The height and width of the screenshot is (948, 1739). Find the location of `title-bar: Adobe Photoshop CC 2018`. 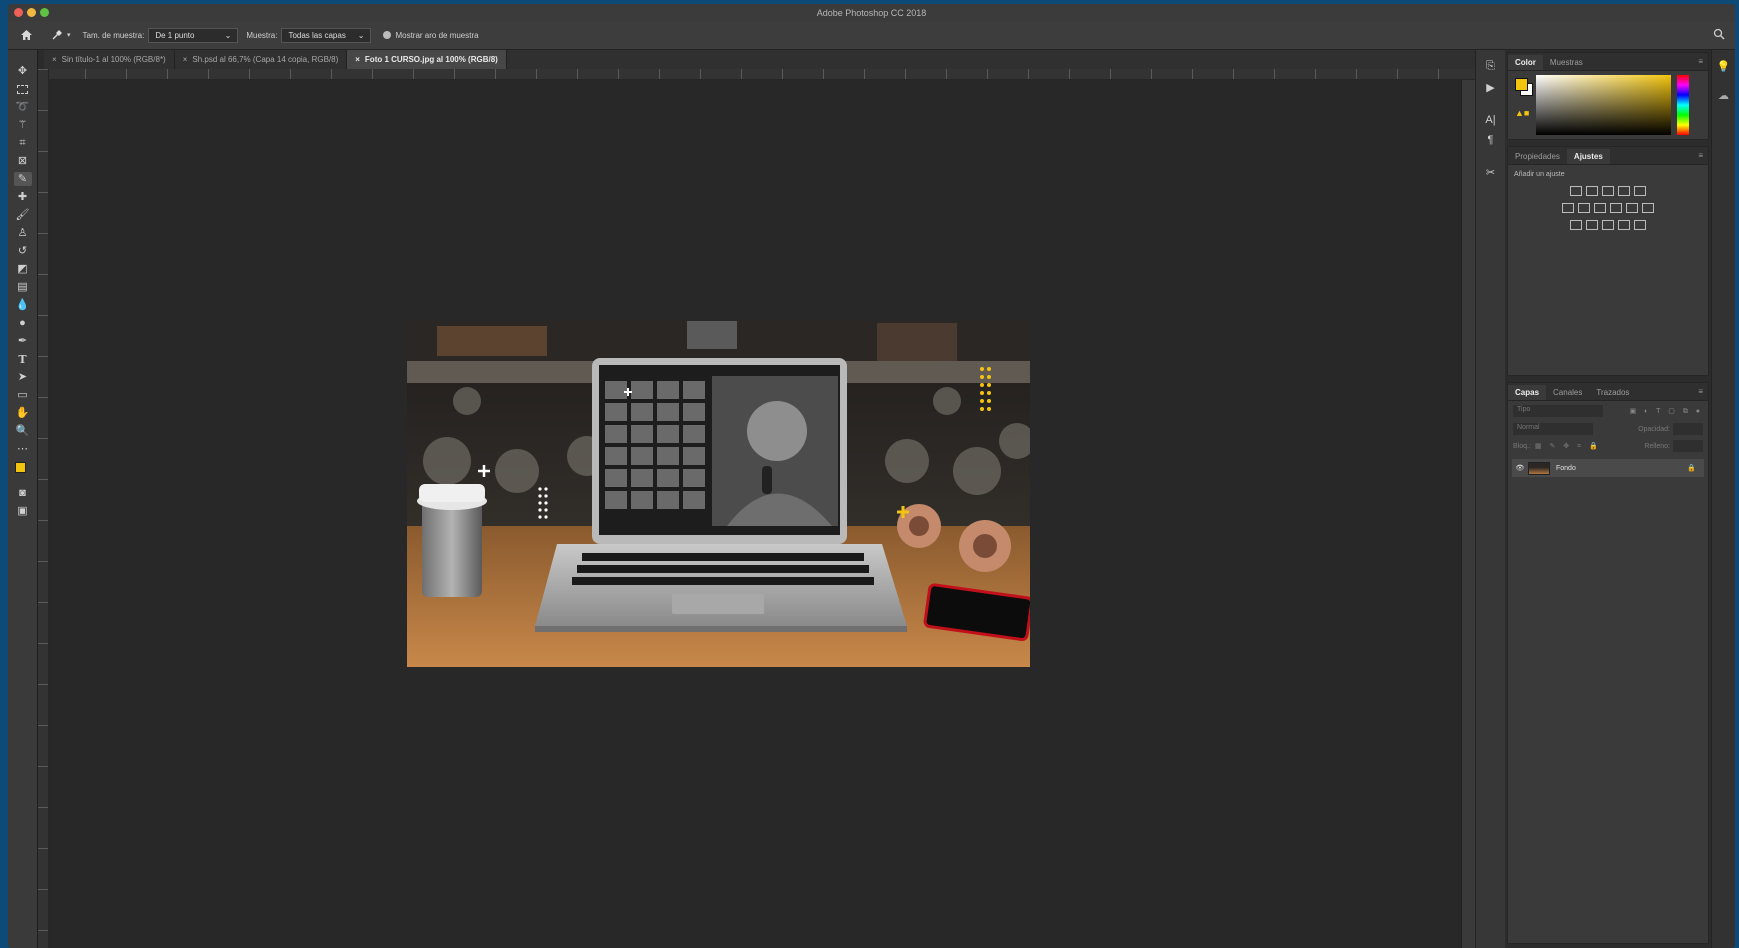

title-bar: Adobe Photoshop CC 2018 is located at coordinates (871, 12).